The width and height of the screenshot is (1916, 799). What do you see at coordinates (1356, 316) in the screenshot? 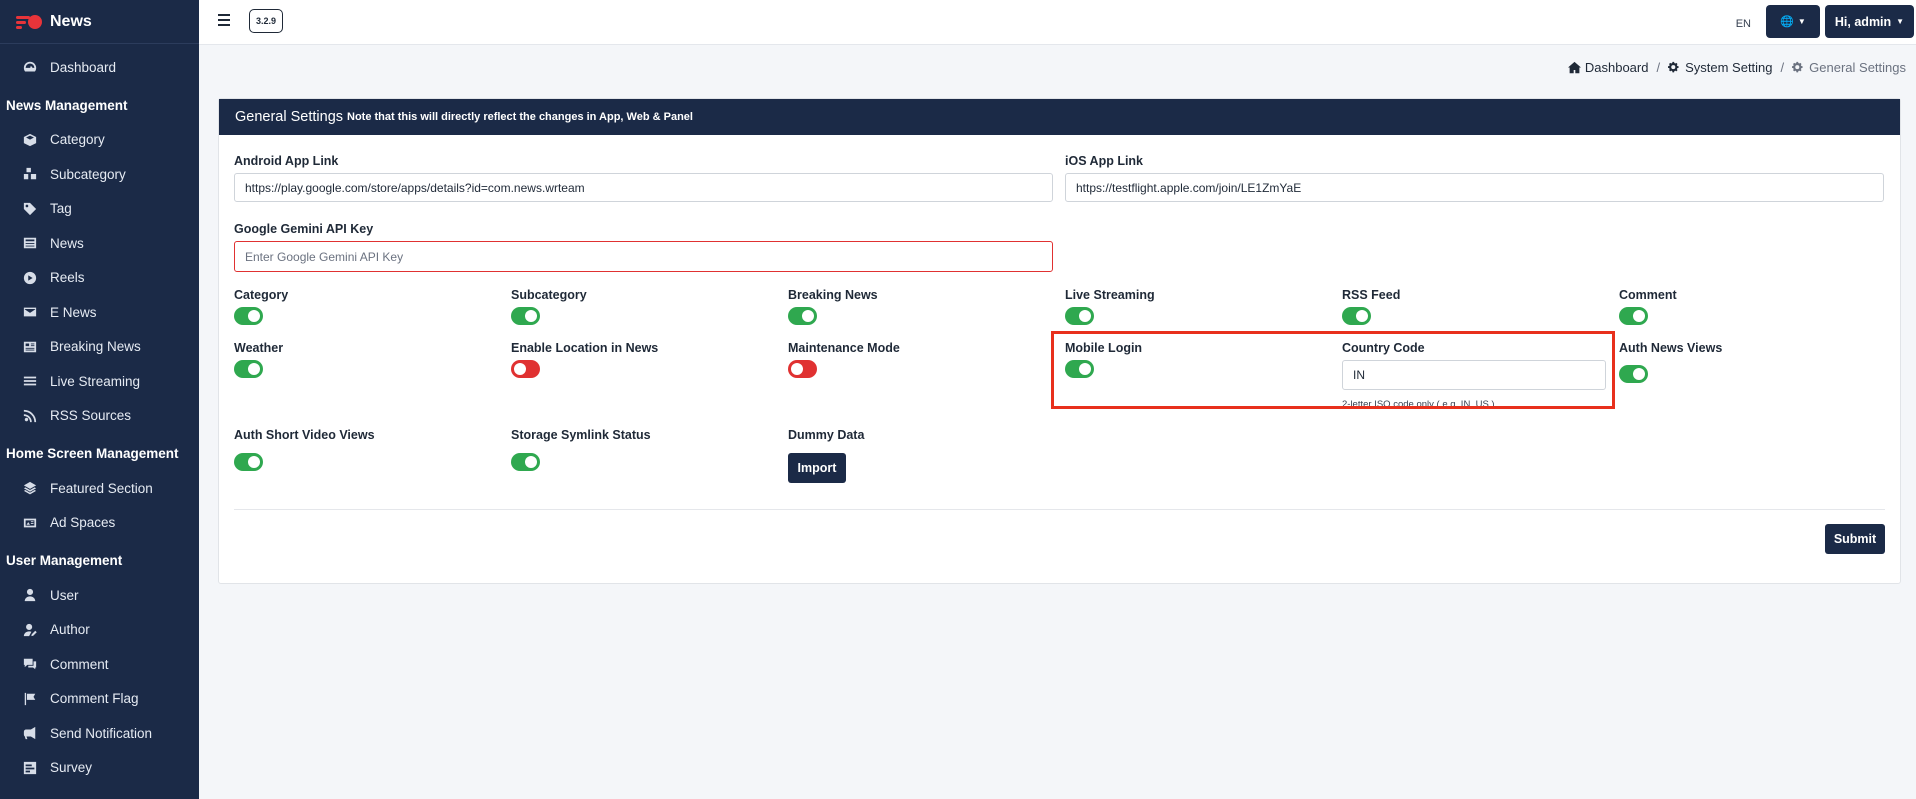
I see `rss-feed-toggle` at bounding box center [1356, 316].